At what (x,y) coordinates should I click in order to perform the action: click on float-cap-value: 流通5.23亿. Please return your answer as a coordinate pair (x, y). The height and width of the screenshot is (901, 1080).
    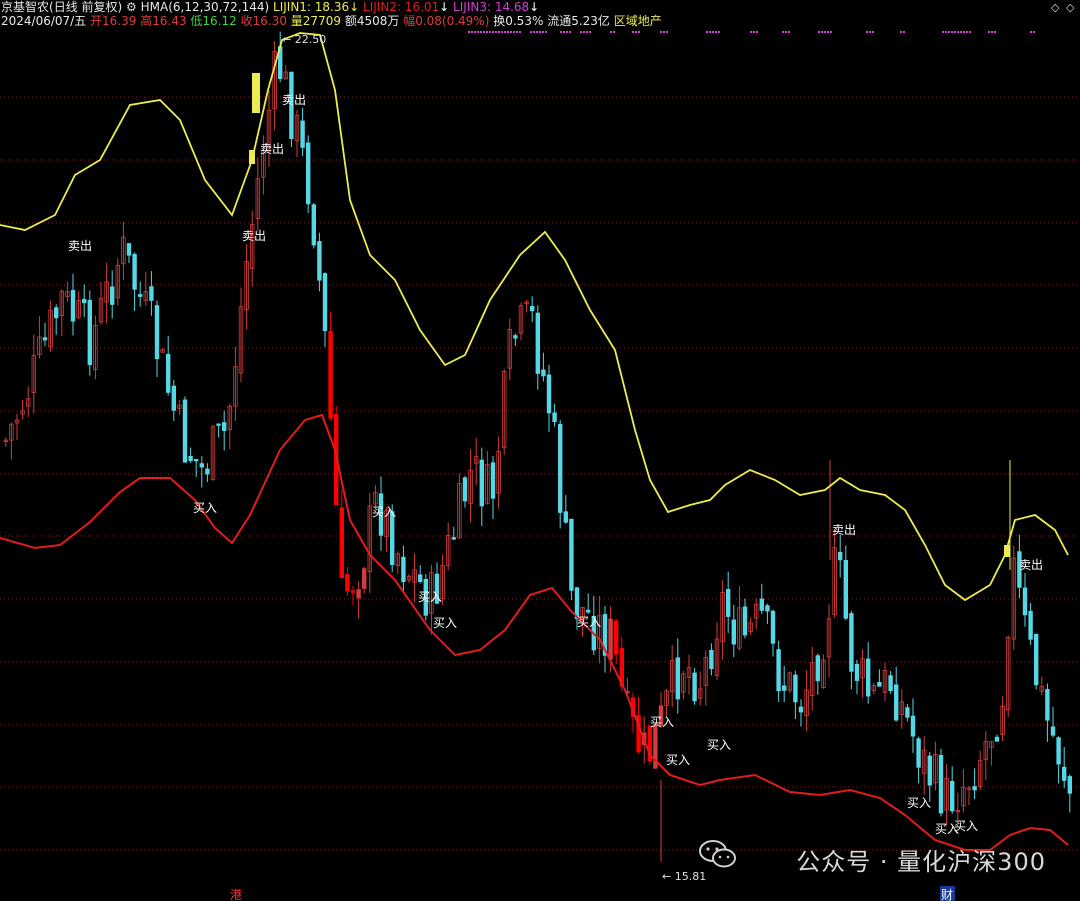
    Looking at the image, I should click on (578, 21).